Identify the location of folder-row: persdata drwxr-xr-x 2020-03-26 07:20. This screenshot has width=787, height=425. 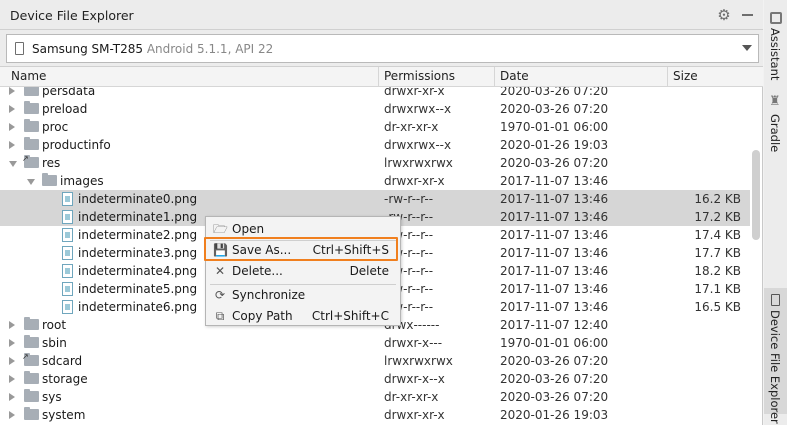
(375, 93).